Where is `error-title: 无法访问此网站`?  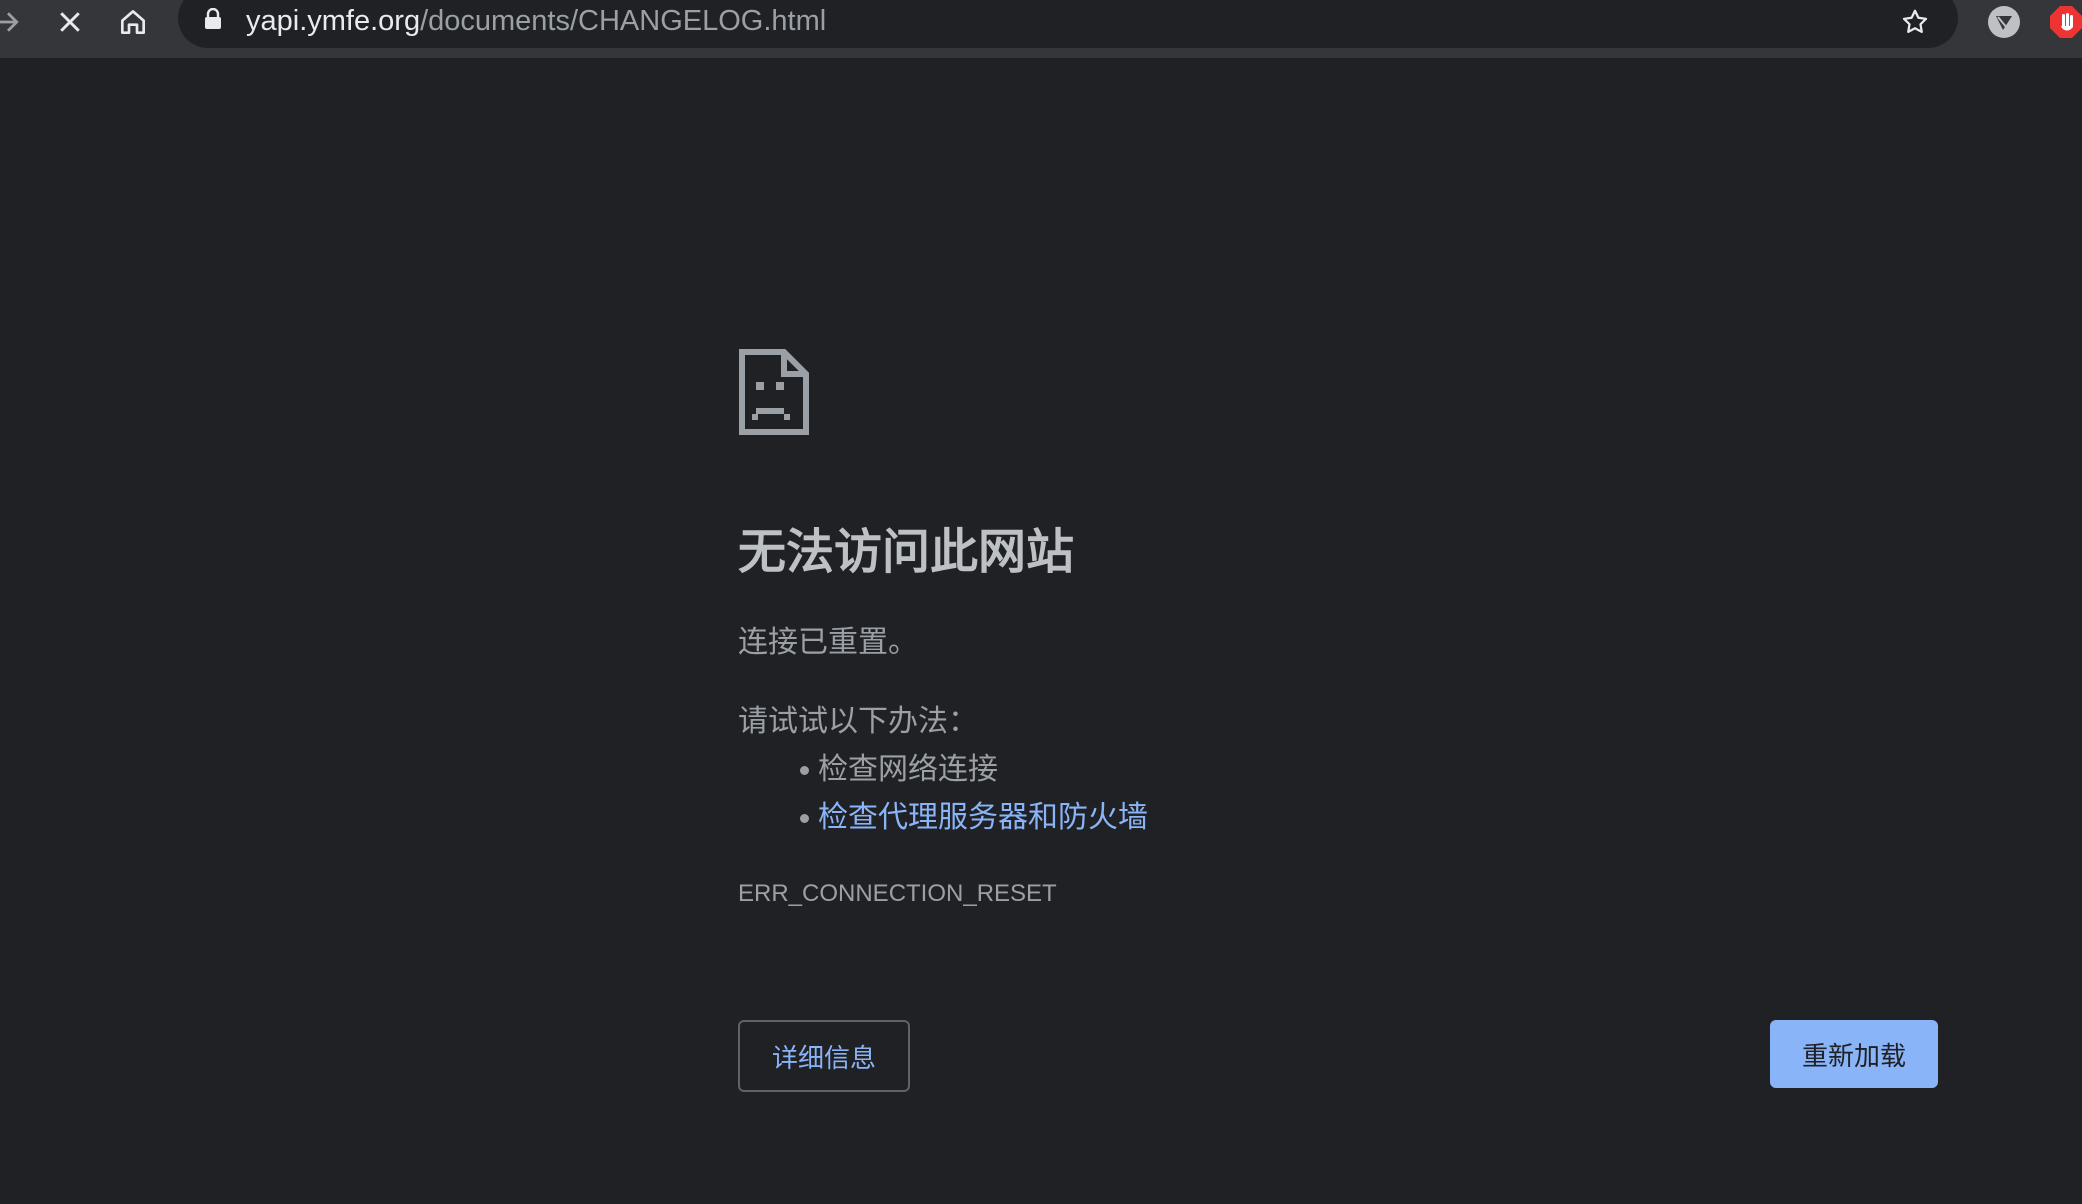
error-title: 无法访问此网站 is located at coordinates (906, 552).